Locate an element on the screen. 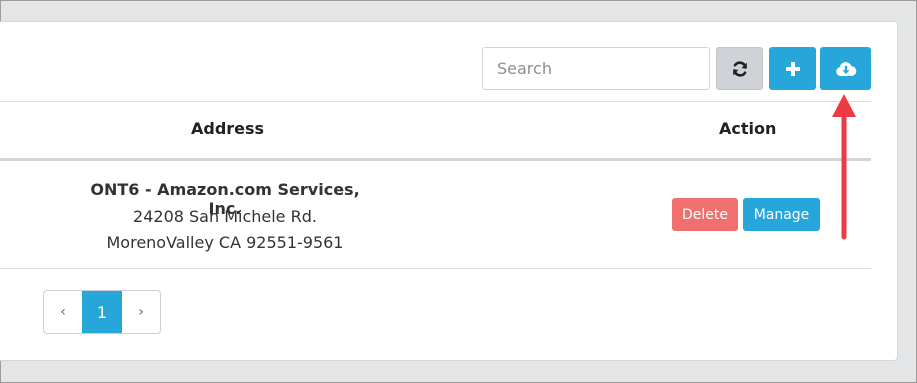 The height and width of the screenshot is (383, 917). annotation-arrow-head is located at coordinates (844, 105).